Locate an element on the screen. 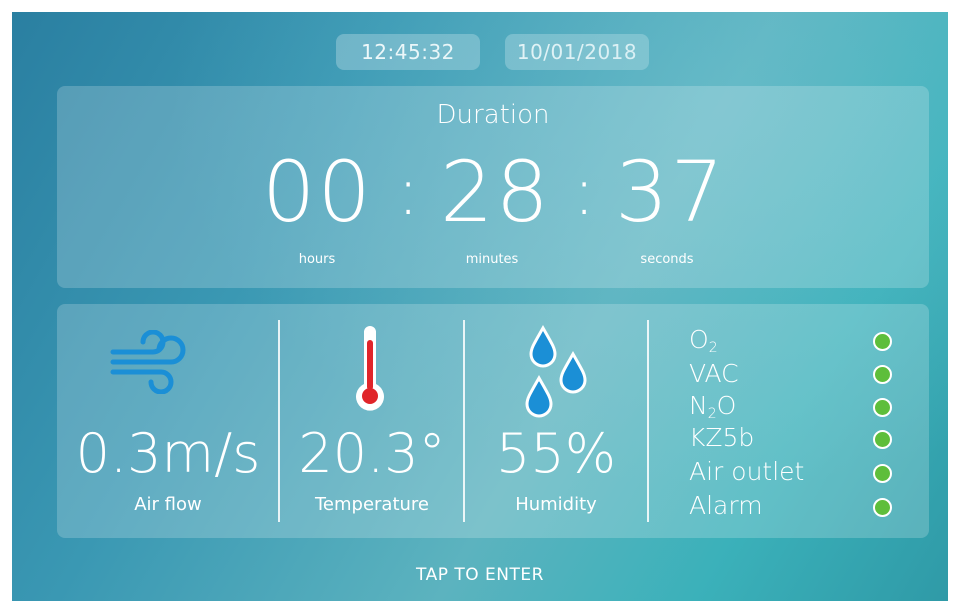  airflow-value: 0.3m/s is located at coordinates (168, 453).